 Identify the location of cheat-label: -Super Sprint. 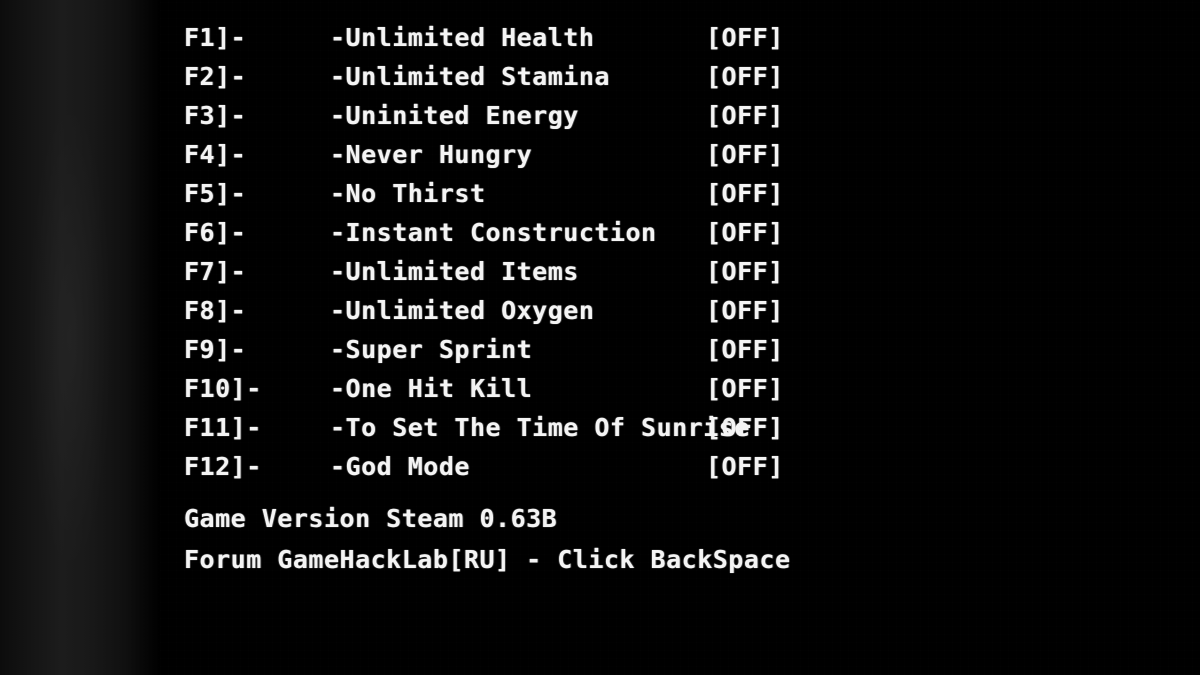
(431, 349).